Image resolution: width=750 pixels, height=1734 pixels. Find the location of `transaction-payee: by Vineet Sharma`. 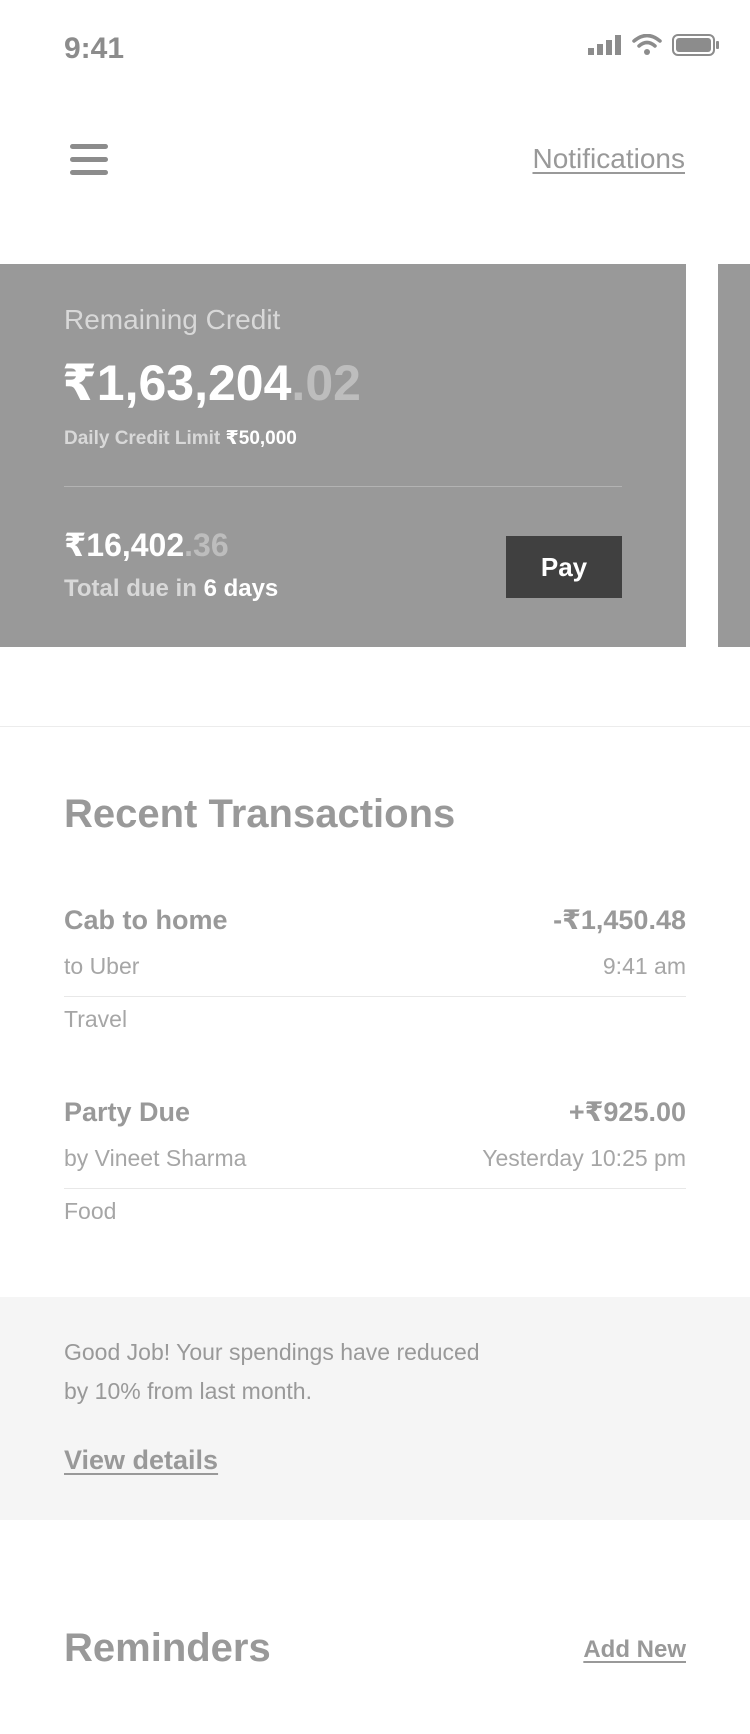

transaction-payee: by Vineet Sharma is located at coordinates (155, 1158).